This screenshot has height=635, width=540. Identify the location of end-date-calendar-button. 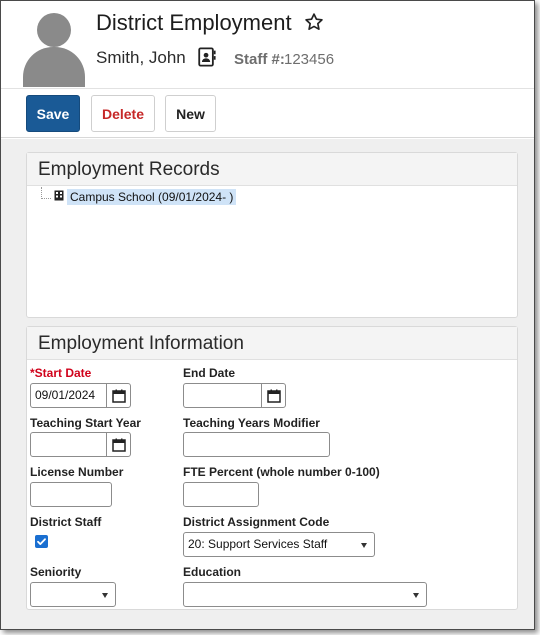
(273, 395).